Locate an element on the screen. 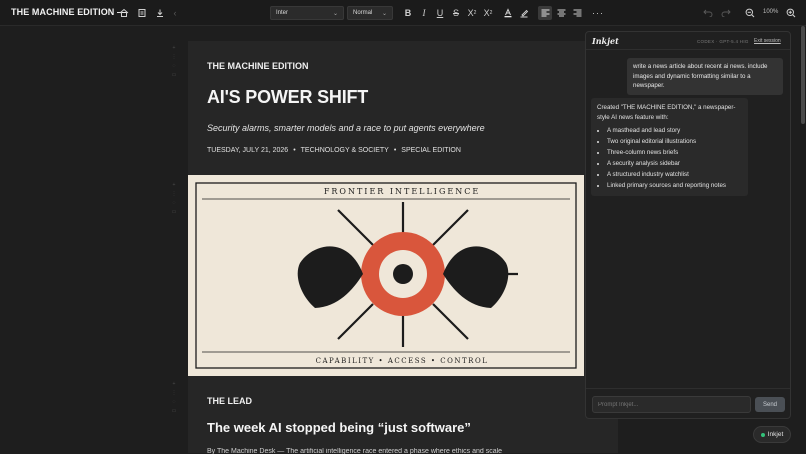  panel-header: Inkjet CODEX · GPT-5.4 HIG Exit session is located at coordinates (688, 41).